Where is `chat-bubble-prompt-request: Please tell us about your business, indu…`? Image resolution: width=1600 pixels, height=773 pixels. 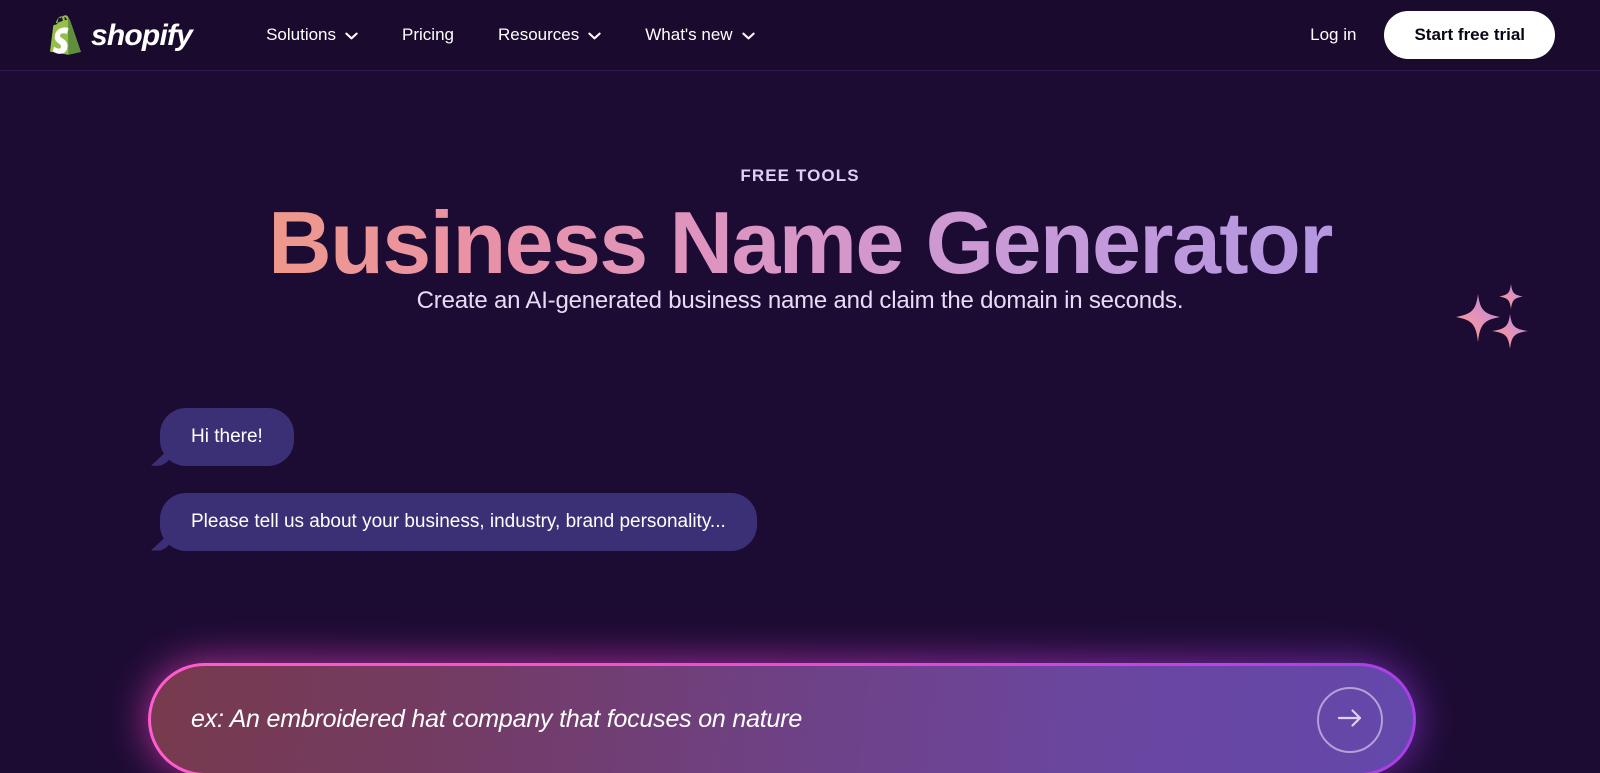 chat-bubble-prompt-request: Please tell us about your business, indu… is located at coordinates (458, 521).